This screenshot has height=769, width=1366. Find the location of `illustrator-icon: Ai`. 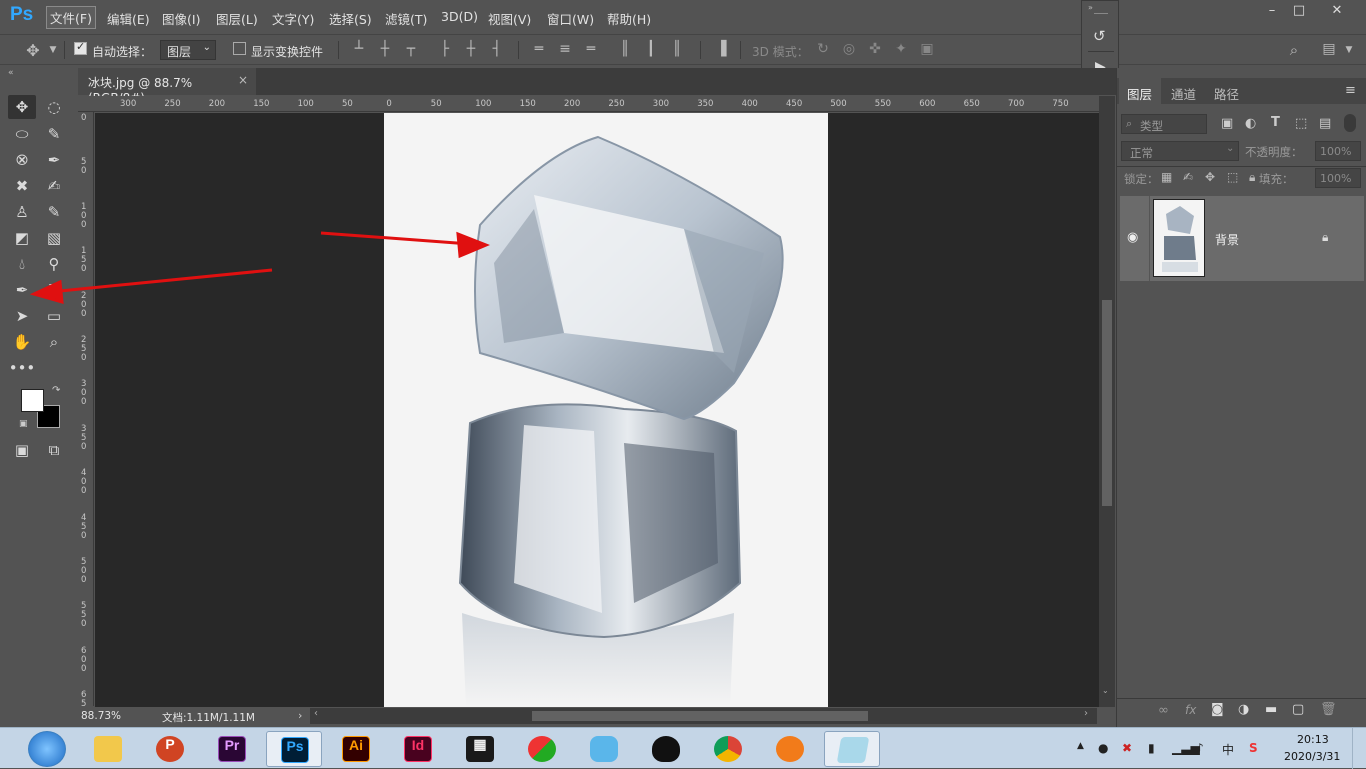

illustrator-icon: Ai is located at coordinates (356, 749).